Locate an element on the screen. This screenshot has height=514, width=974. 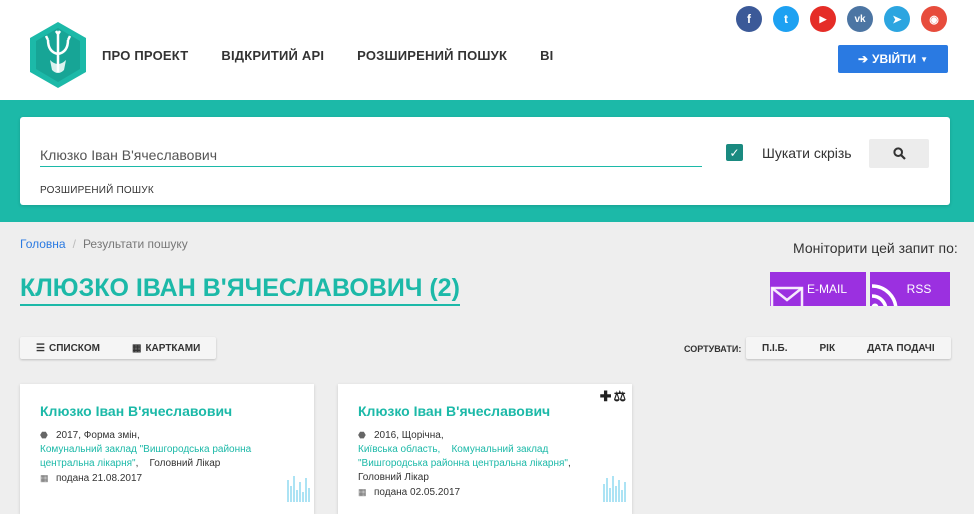
caret-down-icon: ▼ is located at coordinates (924, 59).